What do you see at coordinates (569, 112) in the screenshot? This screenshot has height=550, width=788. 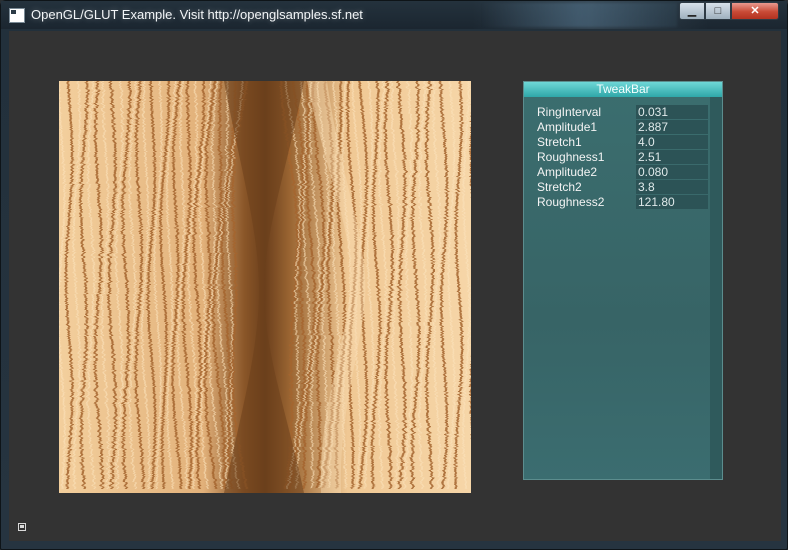 I see `param-label: RingInterval` at bounding box center [569, 112].